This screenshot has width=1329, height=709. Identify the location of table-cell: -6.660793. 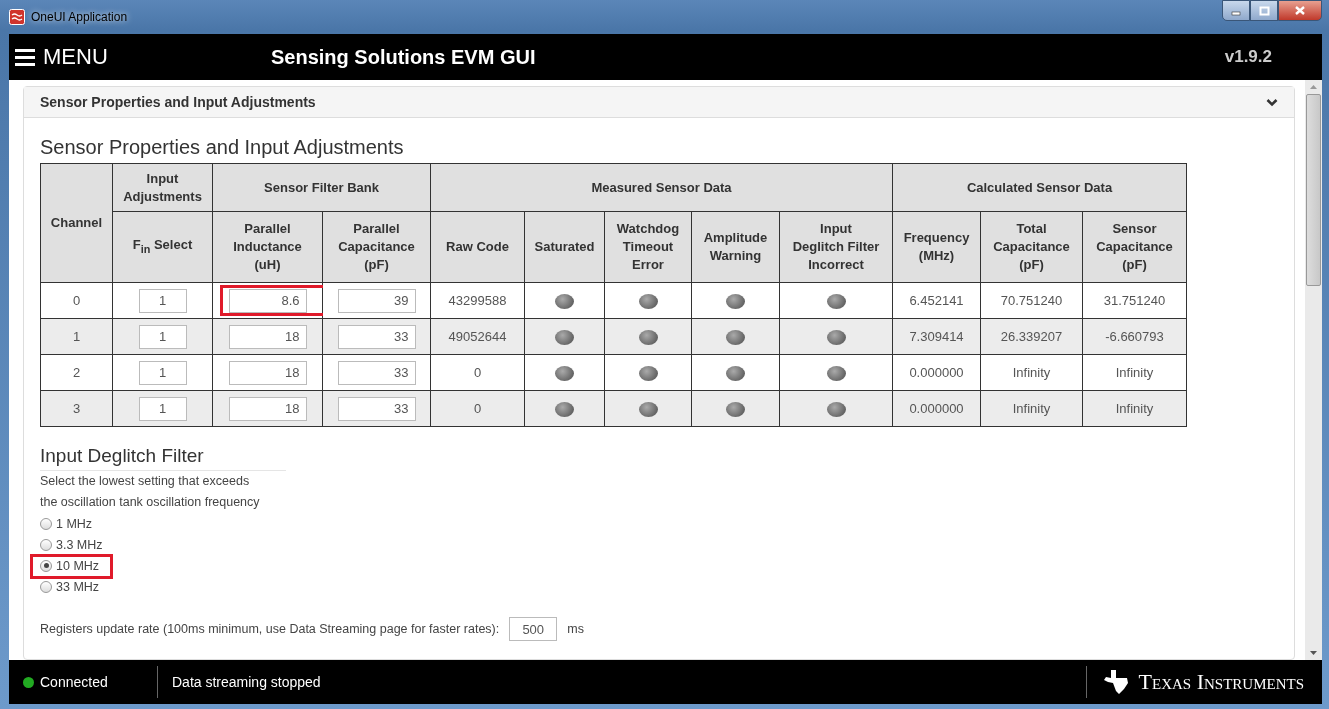
(1134, 336).